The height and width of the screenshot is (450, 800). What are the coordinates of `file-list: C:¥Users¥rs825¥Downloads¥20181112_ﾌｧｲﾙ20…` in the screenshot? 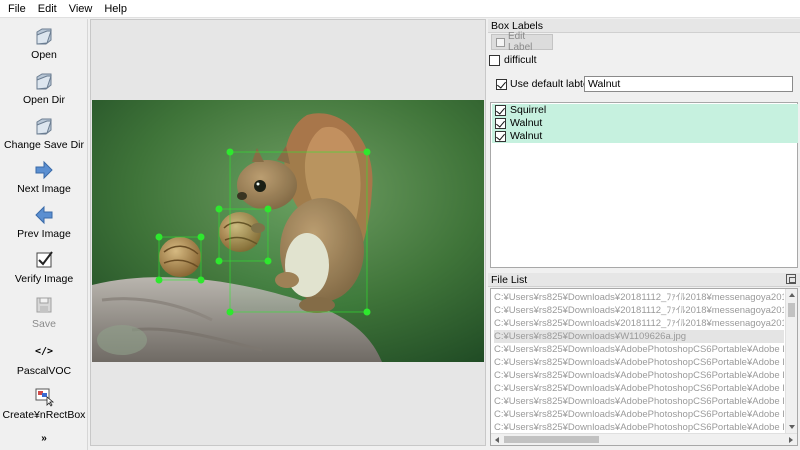 It's located at (644, 367).